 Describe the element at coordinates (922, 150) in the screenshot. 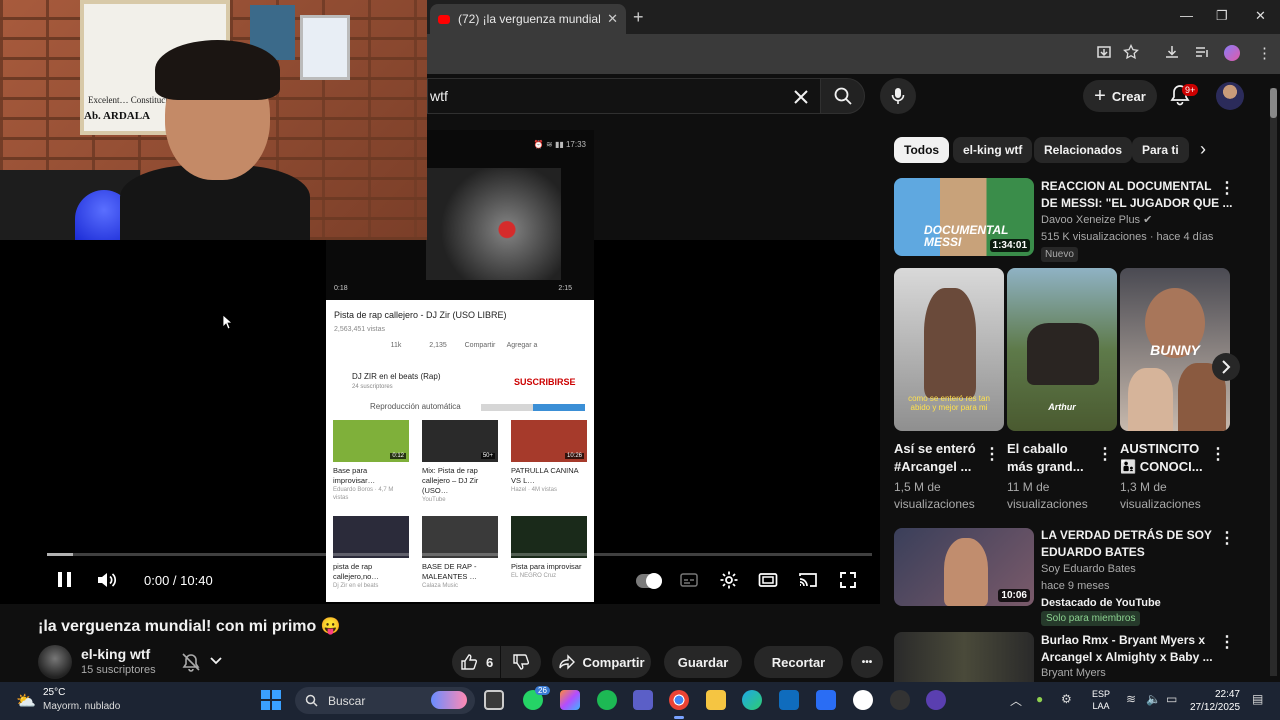

I see `chip-all: Todos` at that location.